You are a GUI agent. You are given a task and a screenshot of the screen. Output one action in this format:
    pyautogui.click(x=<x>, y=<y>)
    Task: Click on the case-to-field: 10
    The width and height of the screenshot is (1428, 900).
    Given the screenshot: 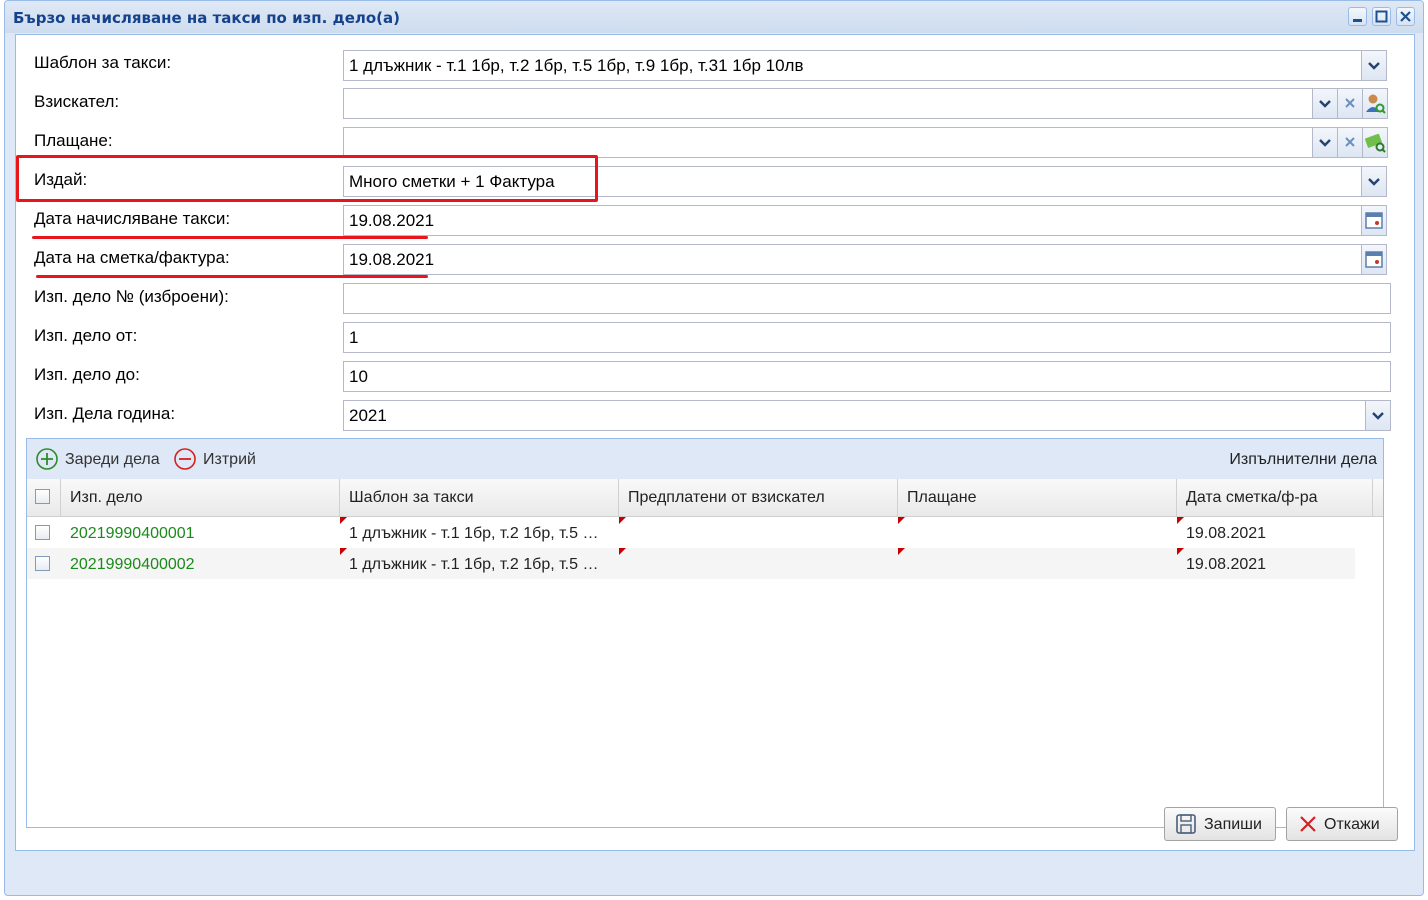 What is the action you would take?
    pyautogui.click(x=867, y=376)
    